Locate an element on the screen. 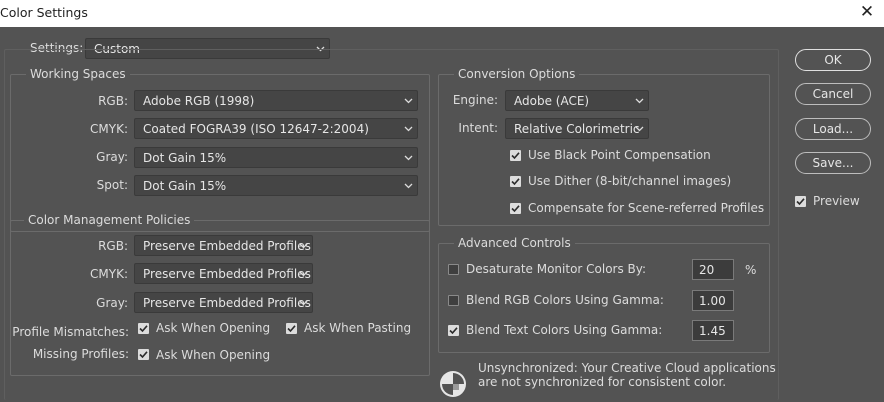 This screenshot has width=884, height=402. ws-gray-label: Gray: is located at coordinates (112, 157).